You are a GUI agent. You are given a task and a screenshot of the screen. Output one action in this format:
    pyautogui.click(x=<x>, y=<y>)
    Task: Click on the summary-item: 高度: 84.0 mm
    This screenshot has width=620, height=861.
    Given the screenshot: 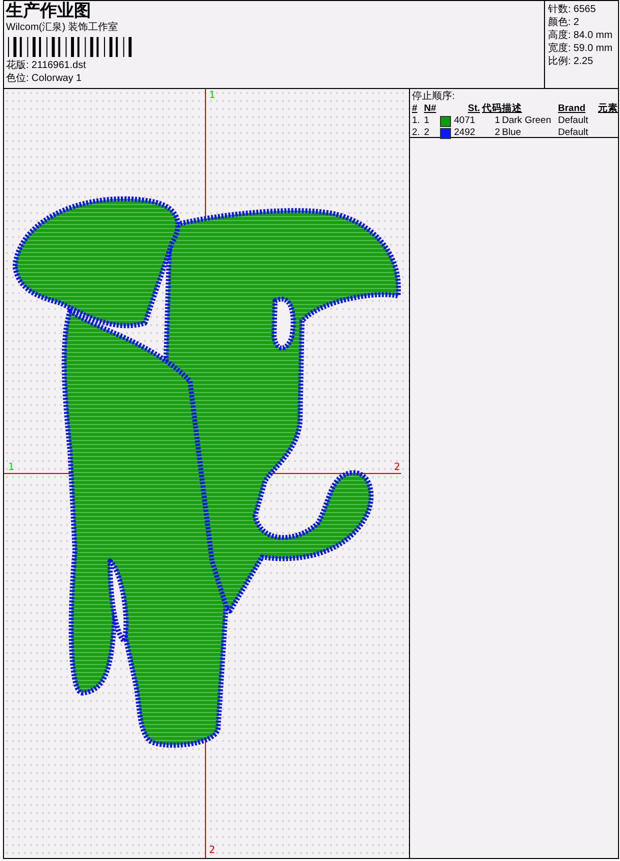 What is the action you would take?
    pyautogui.click(x=581, y=35)
    